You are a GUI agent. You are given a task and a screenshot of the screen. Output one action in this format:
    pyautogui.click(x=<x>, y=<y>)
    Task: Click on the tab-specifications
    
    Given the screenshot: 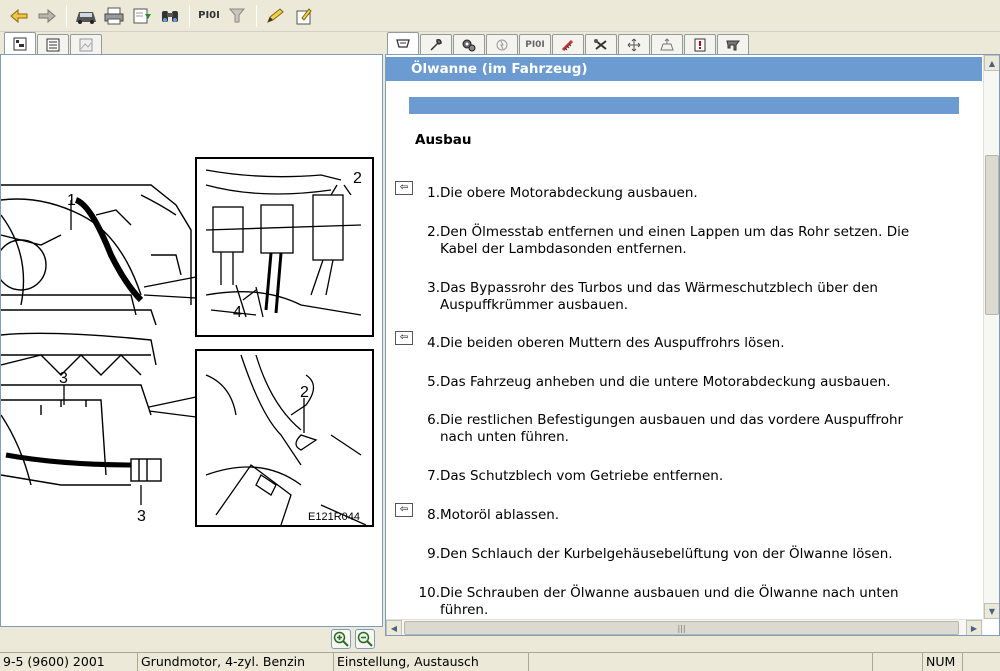 What is the action you would take?
    pyautogui.click(x=733, y=44)
    